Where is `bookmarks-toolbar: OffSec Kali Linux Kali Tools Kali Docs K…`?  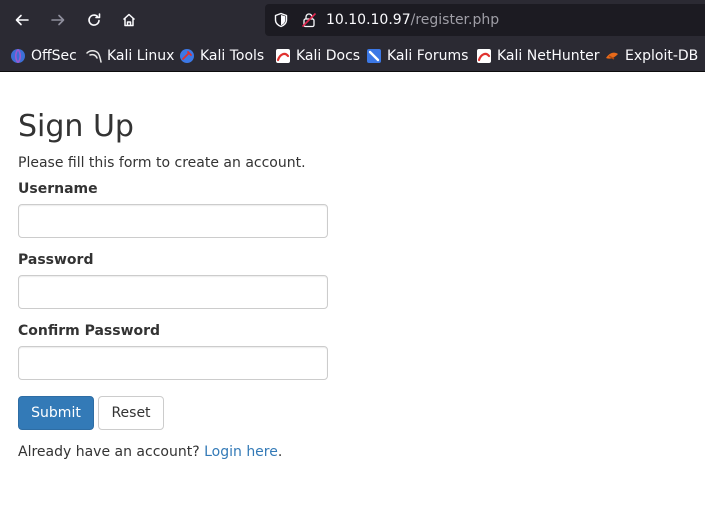
bookmarks-toolbar: OffSec Kali Linux Kali Tools Kali Docs K… is located at coordinates (352, 56).